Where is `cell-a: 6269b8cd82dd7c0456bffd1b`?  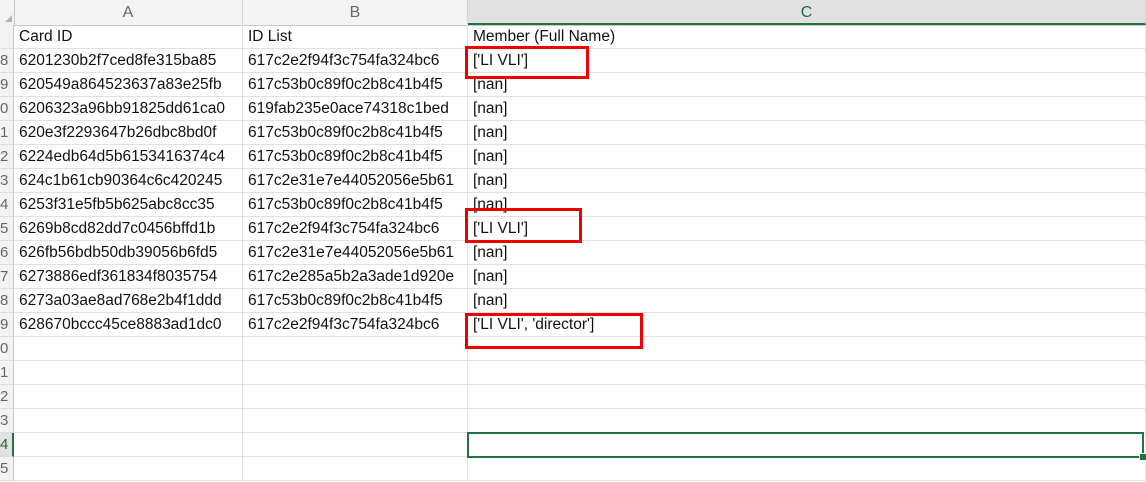 cell-a: 6269b8cd82dd7c0456bffd1b is located at coordinates (128, 229).